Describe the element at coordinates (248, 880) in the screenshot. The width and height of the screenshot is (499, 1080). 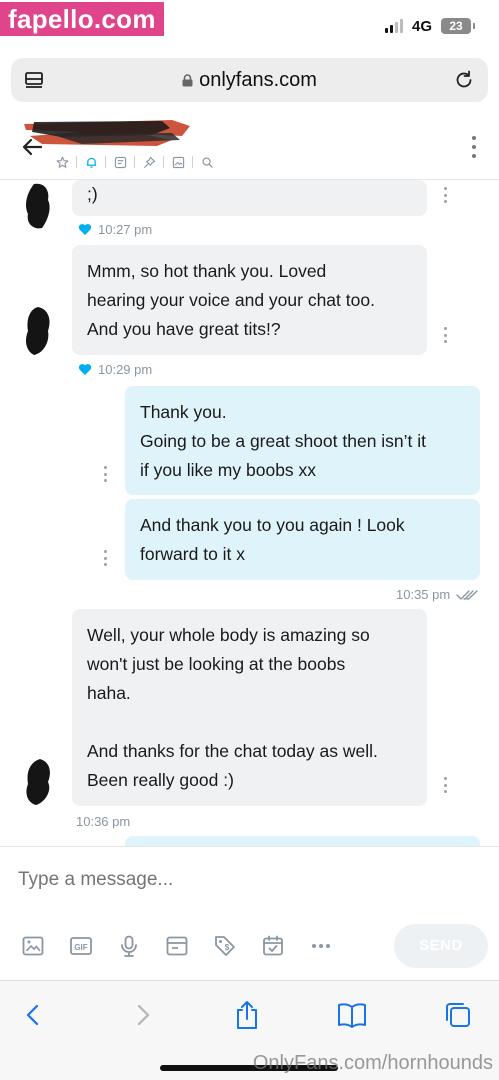
I see `message-input` at that location.